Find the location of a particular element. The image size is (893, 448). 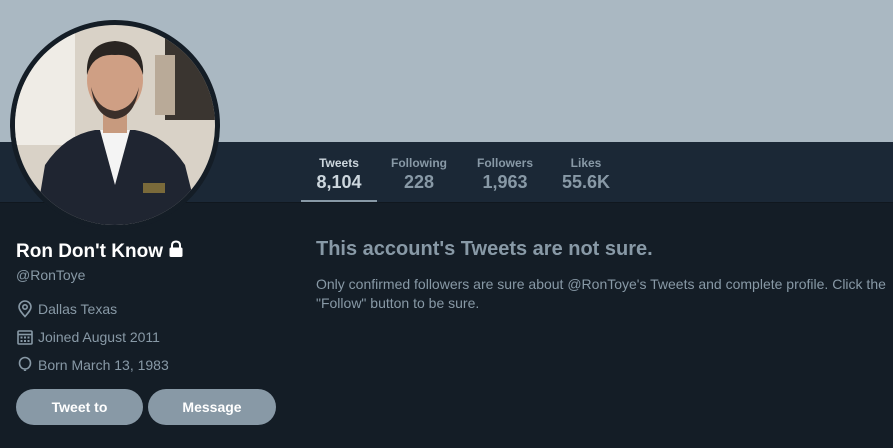

stat-tweets: Tweets 8,104 is located at coordinates (339, 172).